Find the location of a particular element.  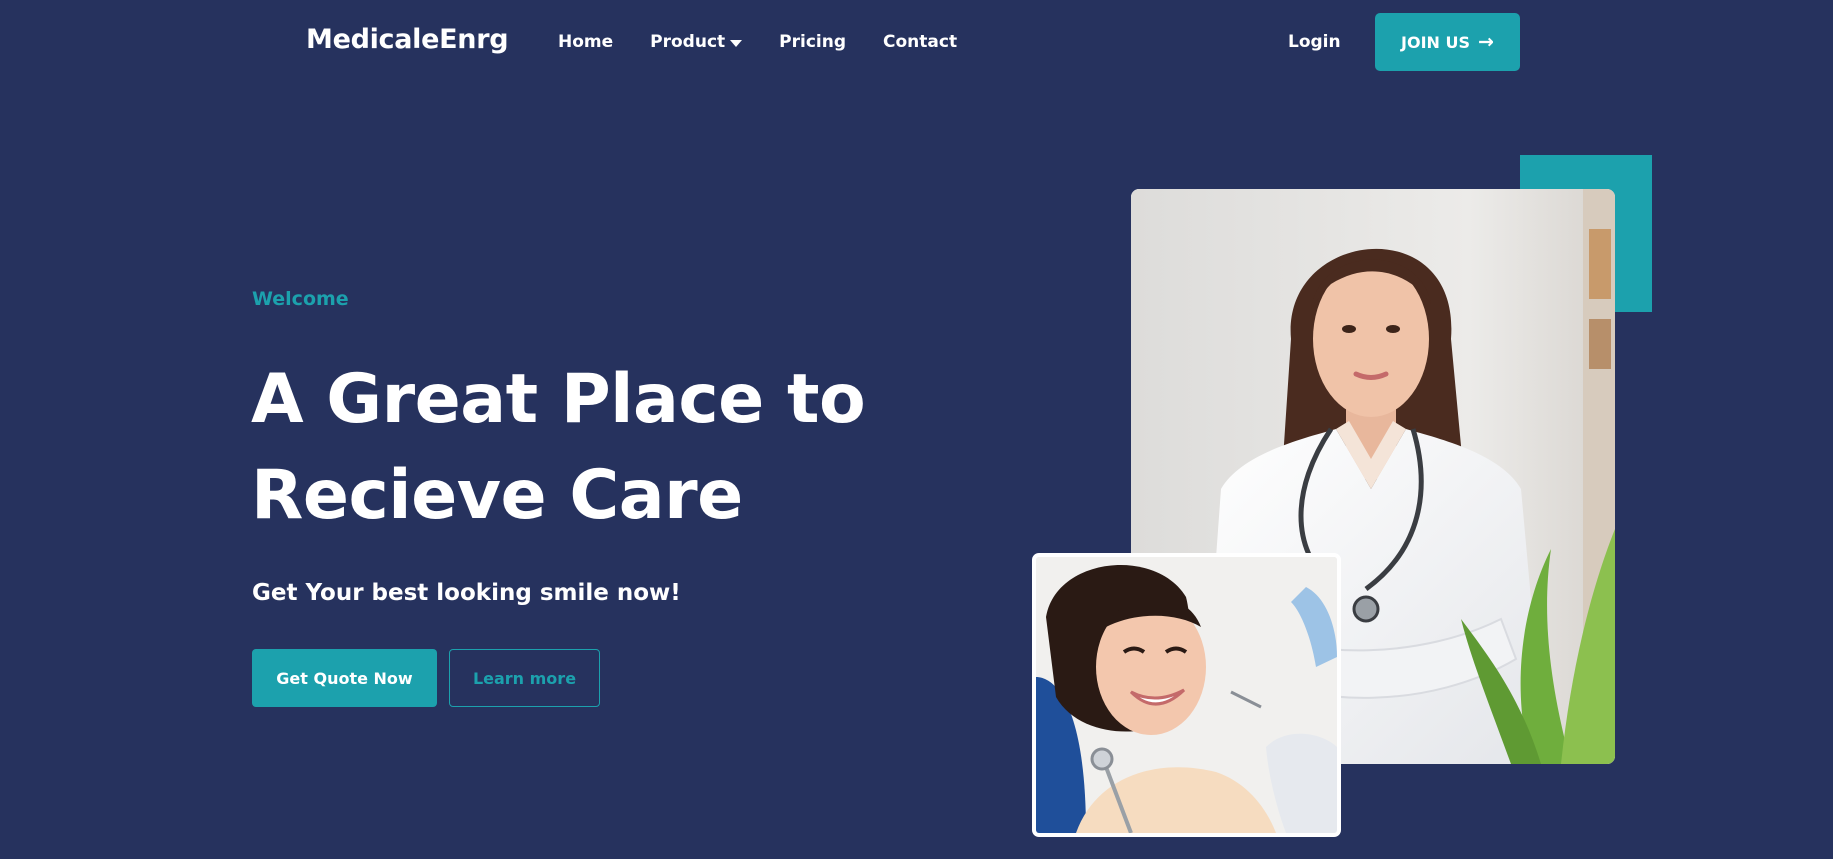

nav-item-pricing: Pricing is located at coordinates (812, 42).